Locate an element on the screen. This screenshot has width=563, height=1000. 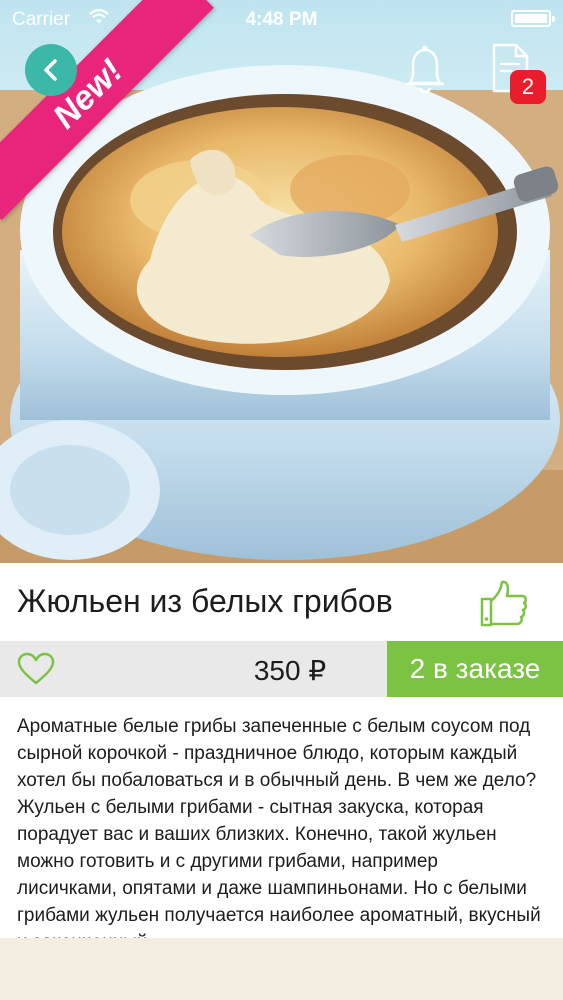
order-button: 2 в заказе is located at coordinates (475, 669).